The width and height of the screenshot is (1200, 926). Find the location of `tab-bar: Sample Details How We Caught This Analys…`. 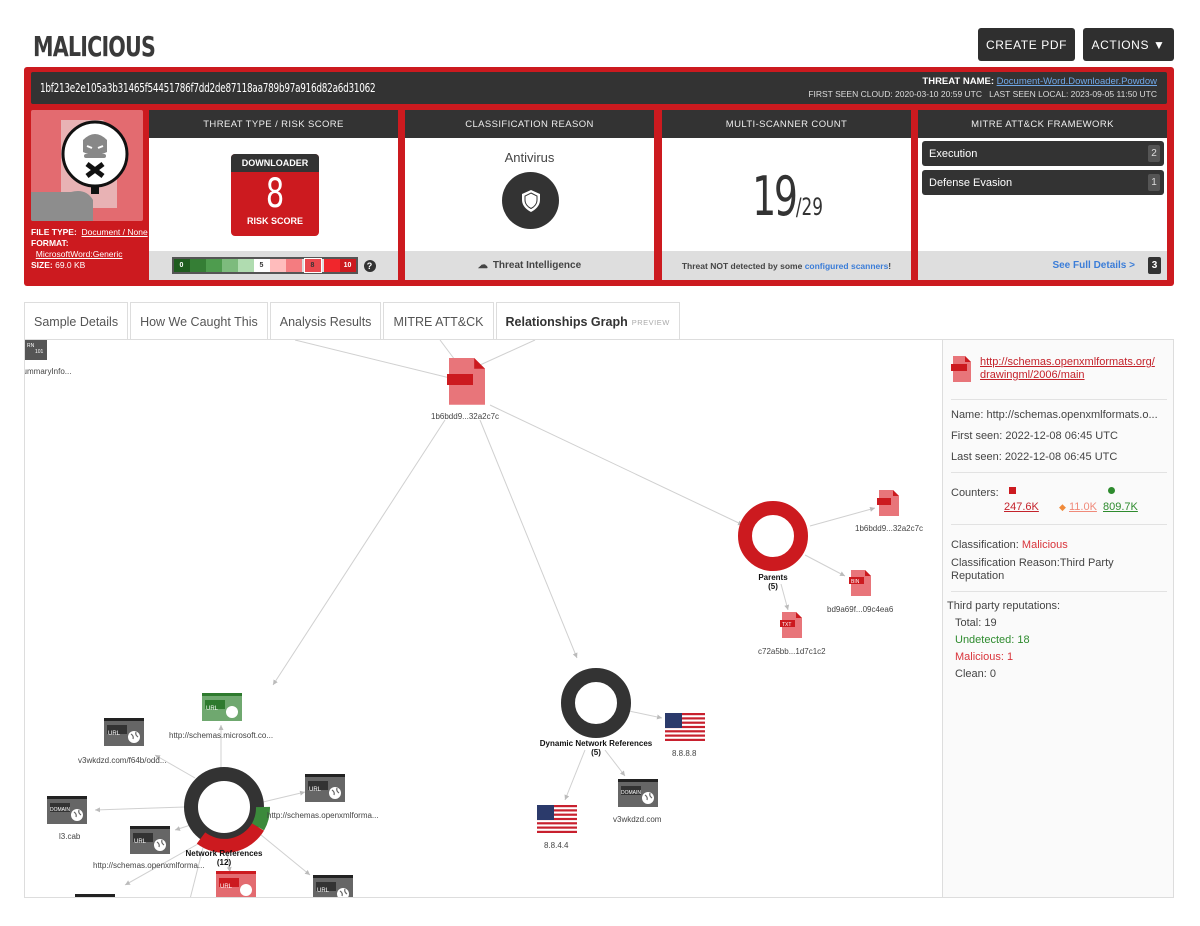

tab-bar: Sample Details How We Caught This Analys… is located at coordinates (353, 321).